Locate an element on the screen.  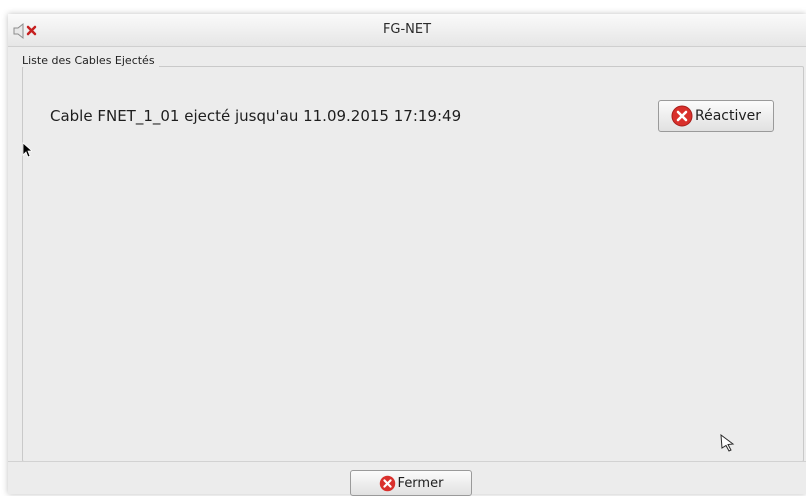
group-legend: Liste des Cables Ejectés is located at coordinates (88, 60).